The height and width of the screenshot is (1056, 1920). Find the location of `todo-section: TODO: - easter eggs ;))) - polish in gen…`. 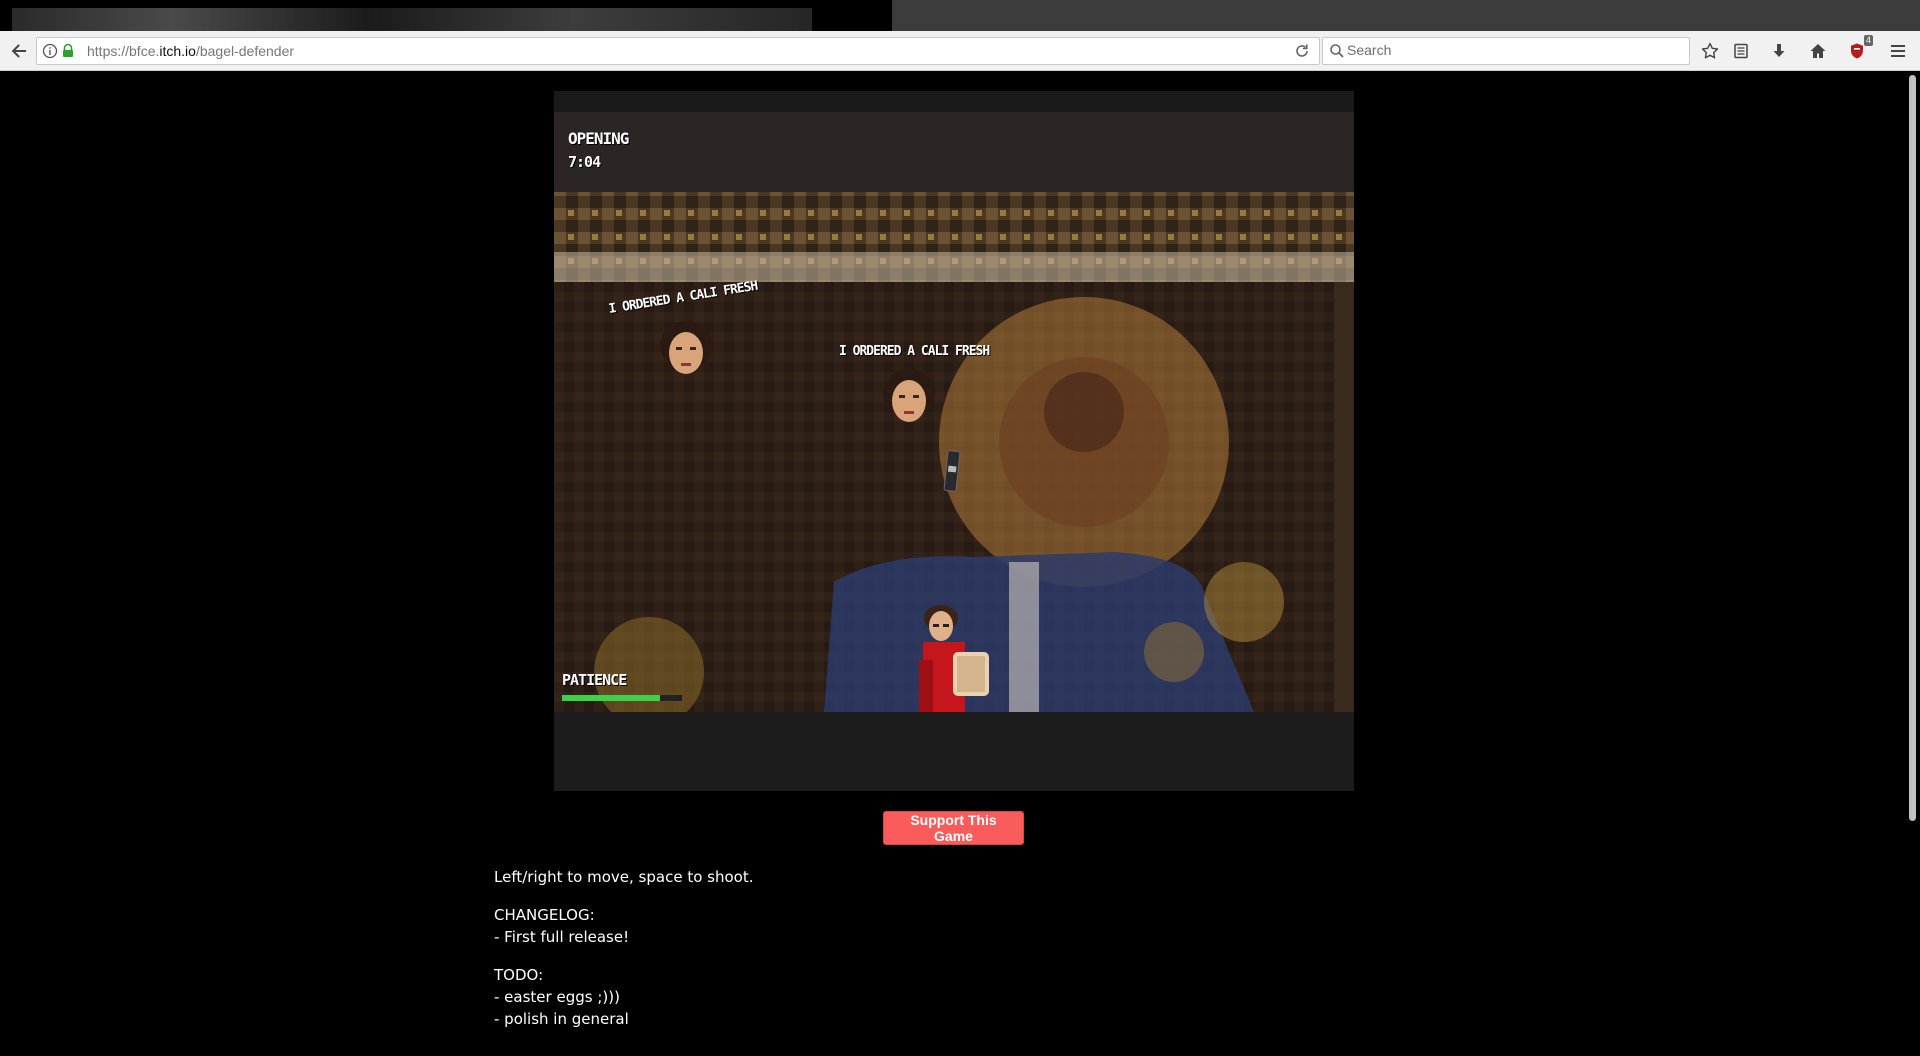

todo-section: TODO: - easter eggs ;))) - polish in gen… is located at coordinates (944, 997).